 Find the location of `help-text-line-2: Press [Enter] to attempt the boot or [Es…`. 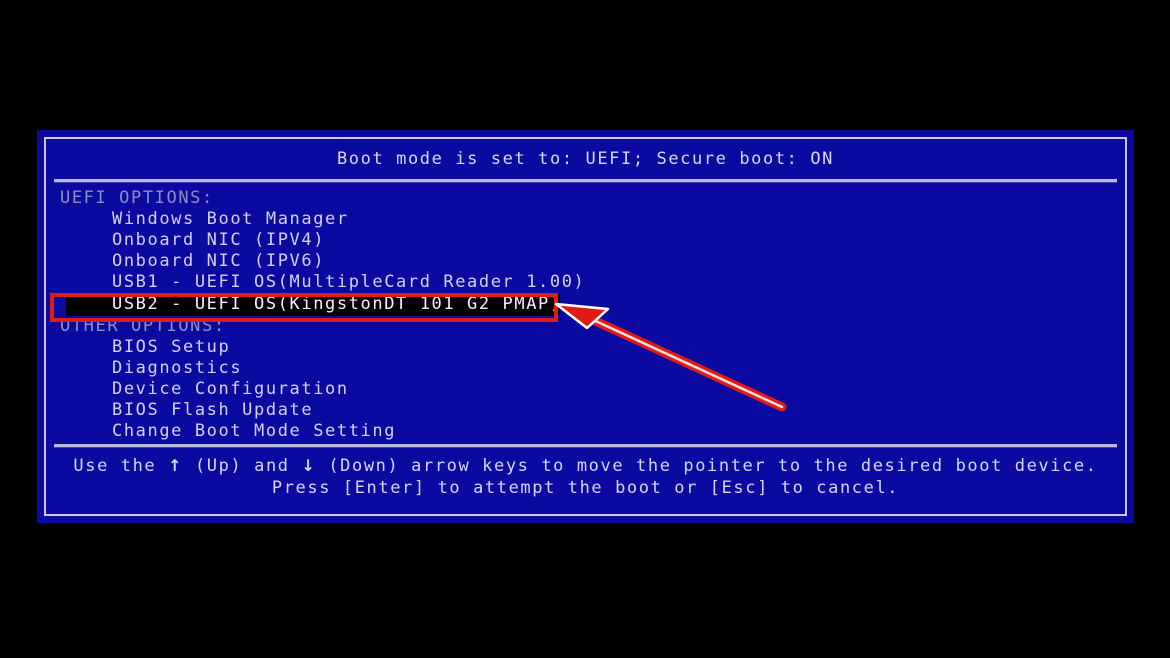

help-text-line-2: Press [Enter] to attempt the boot or [Es… is located at coordinates (585, 488).